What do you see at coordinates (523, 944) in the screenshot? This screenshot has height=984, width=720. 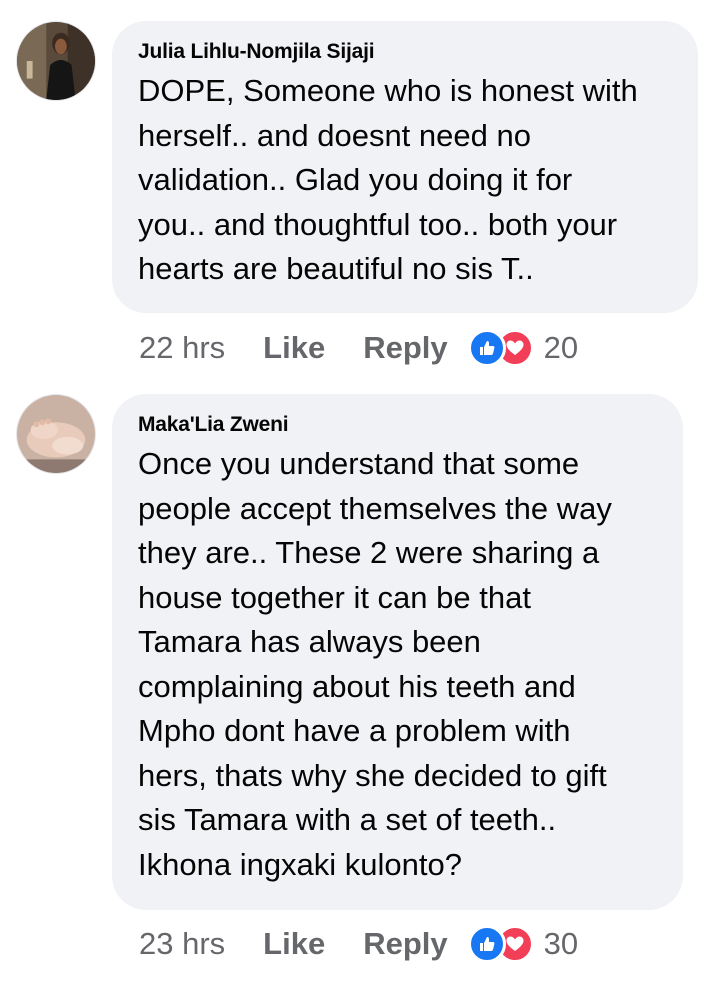 I see `reactions-summary: 30` at bounding box center [523, 944].